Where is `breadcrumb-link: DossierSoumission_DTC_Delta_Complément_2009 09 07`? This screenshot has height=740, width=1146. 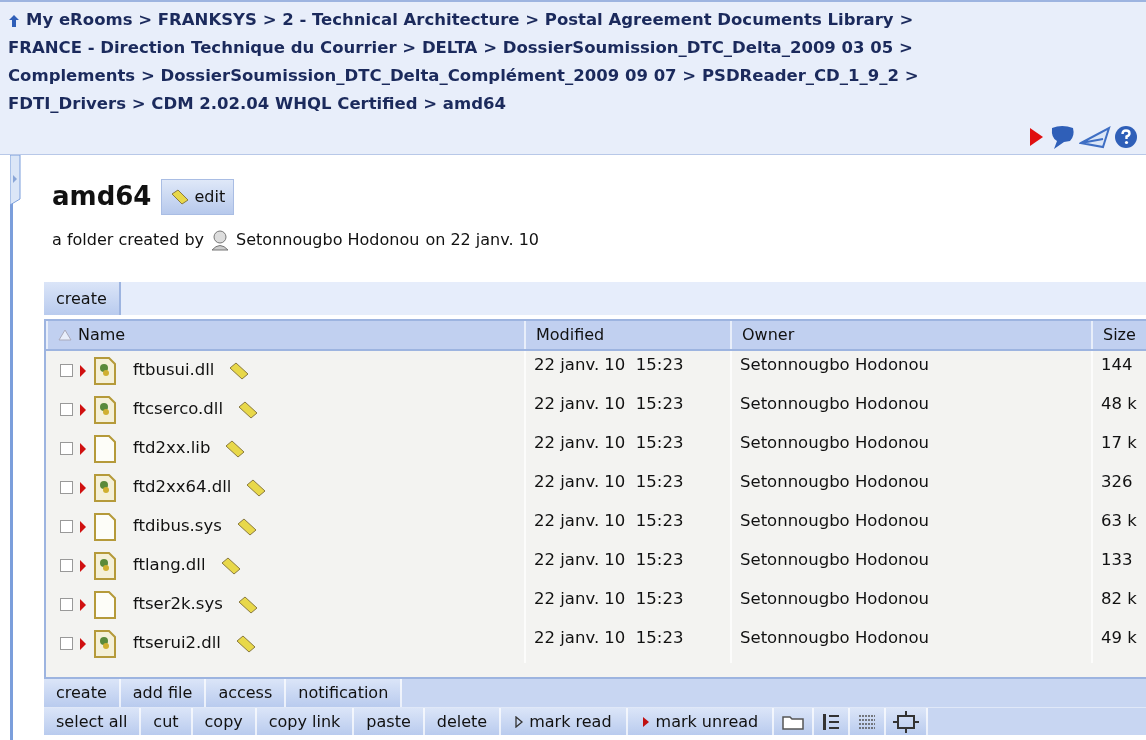 breadcrumb-link: DossierSoumission_DTC_Delta_Complément_2009 09 07 is located at coordinates (418, 75).